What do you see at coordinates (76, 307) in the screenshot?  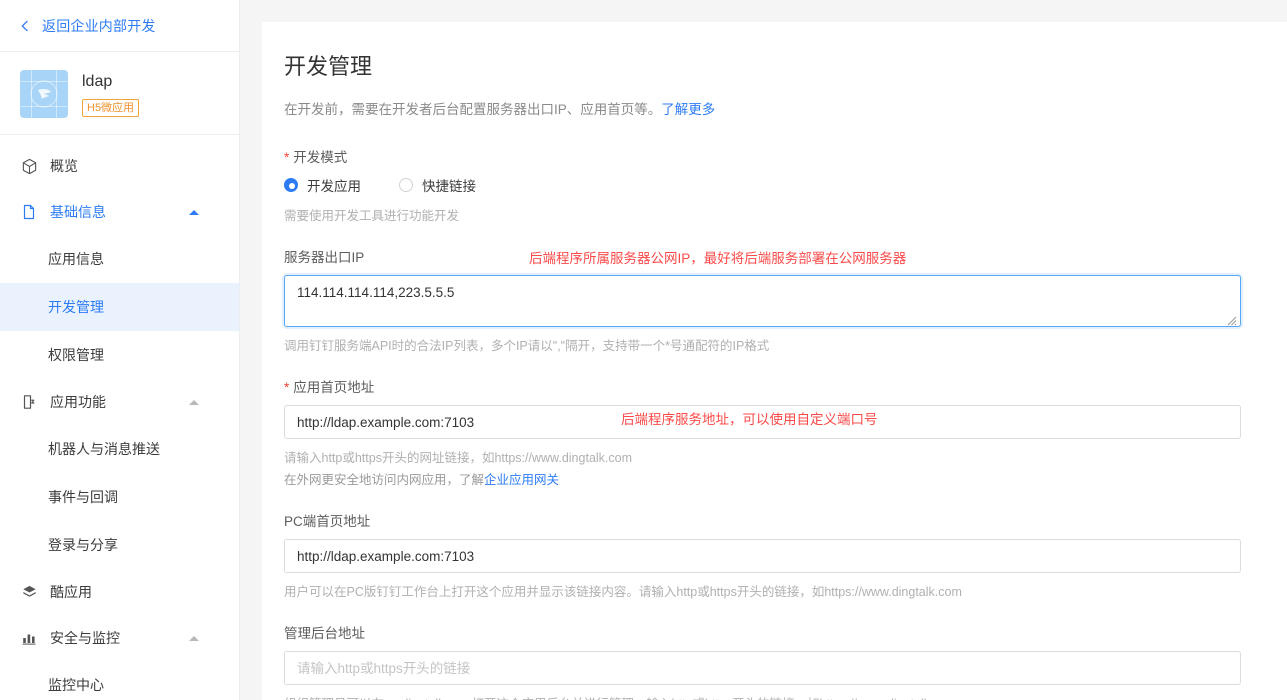 I see `sidebar-item-label: 开发管理` at bounding box center [76, 307].